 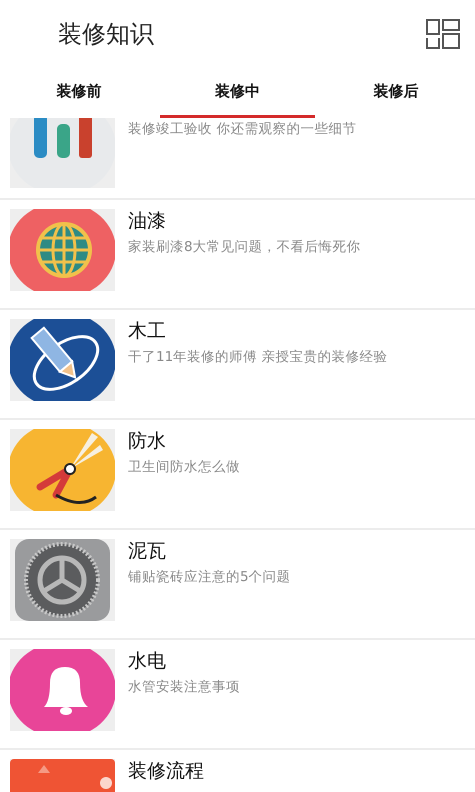 What do you see at coordinates (62, 153) in the screenshot?
I see `bar-chart-icon` at bounding box center [62, 153].